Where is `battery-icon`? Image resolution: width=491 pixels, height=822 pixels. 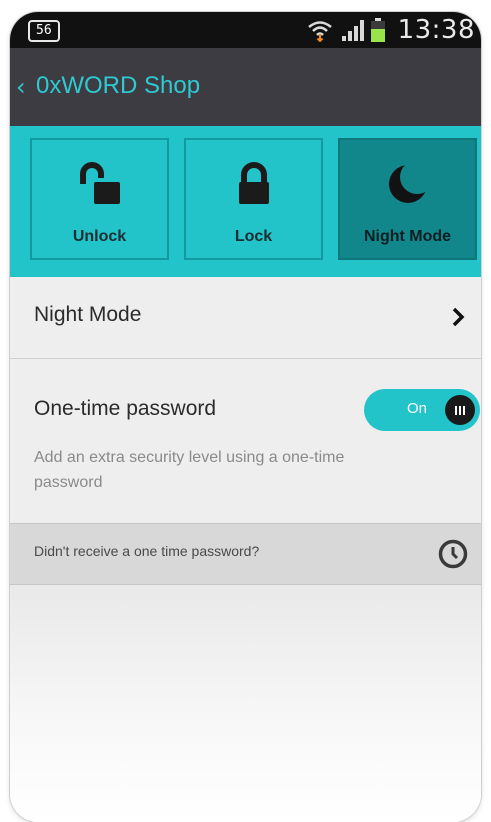
battery-icon is located at coordinates (378, 30).